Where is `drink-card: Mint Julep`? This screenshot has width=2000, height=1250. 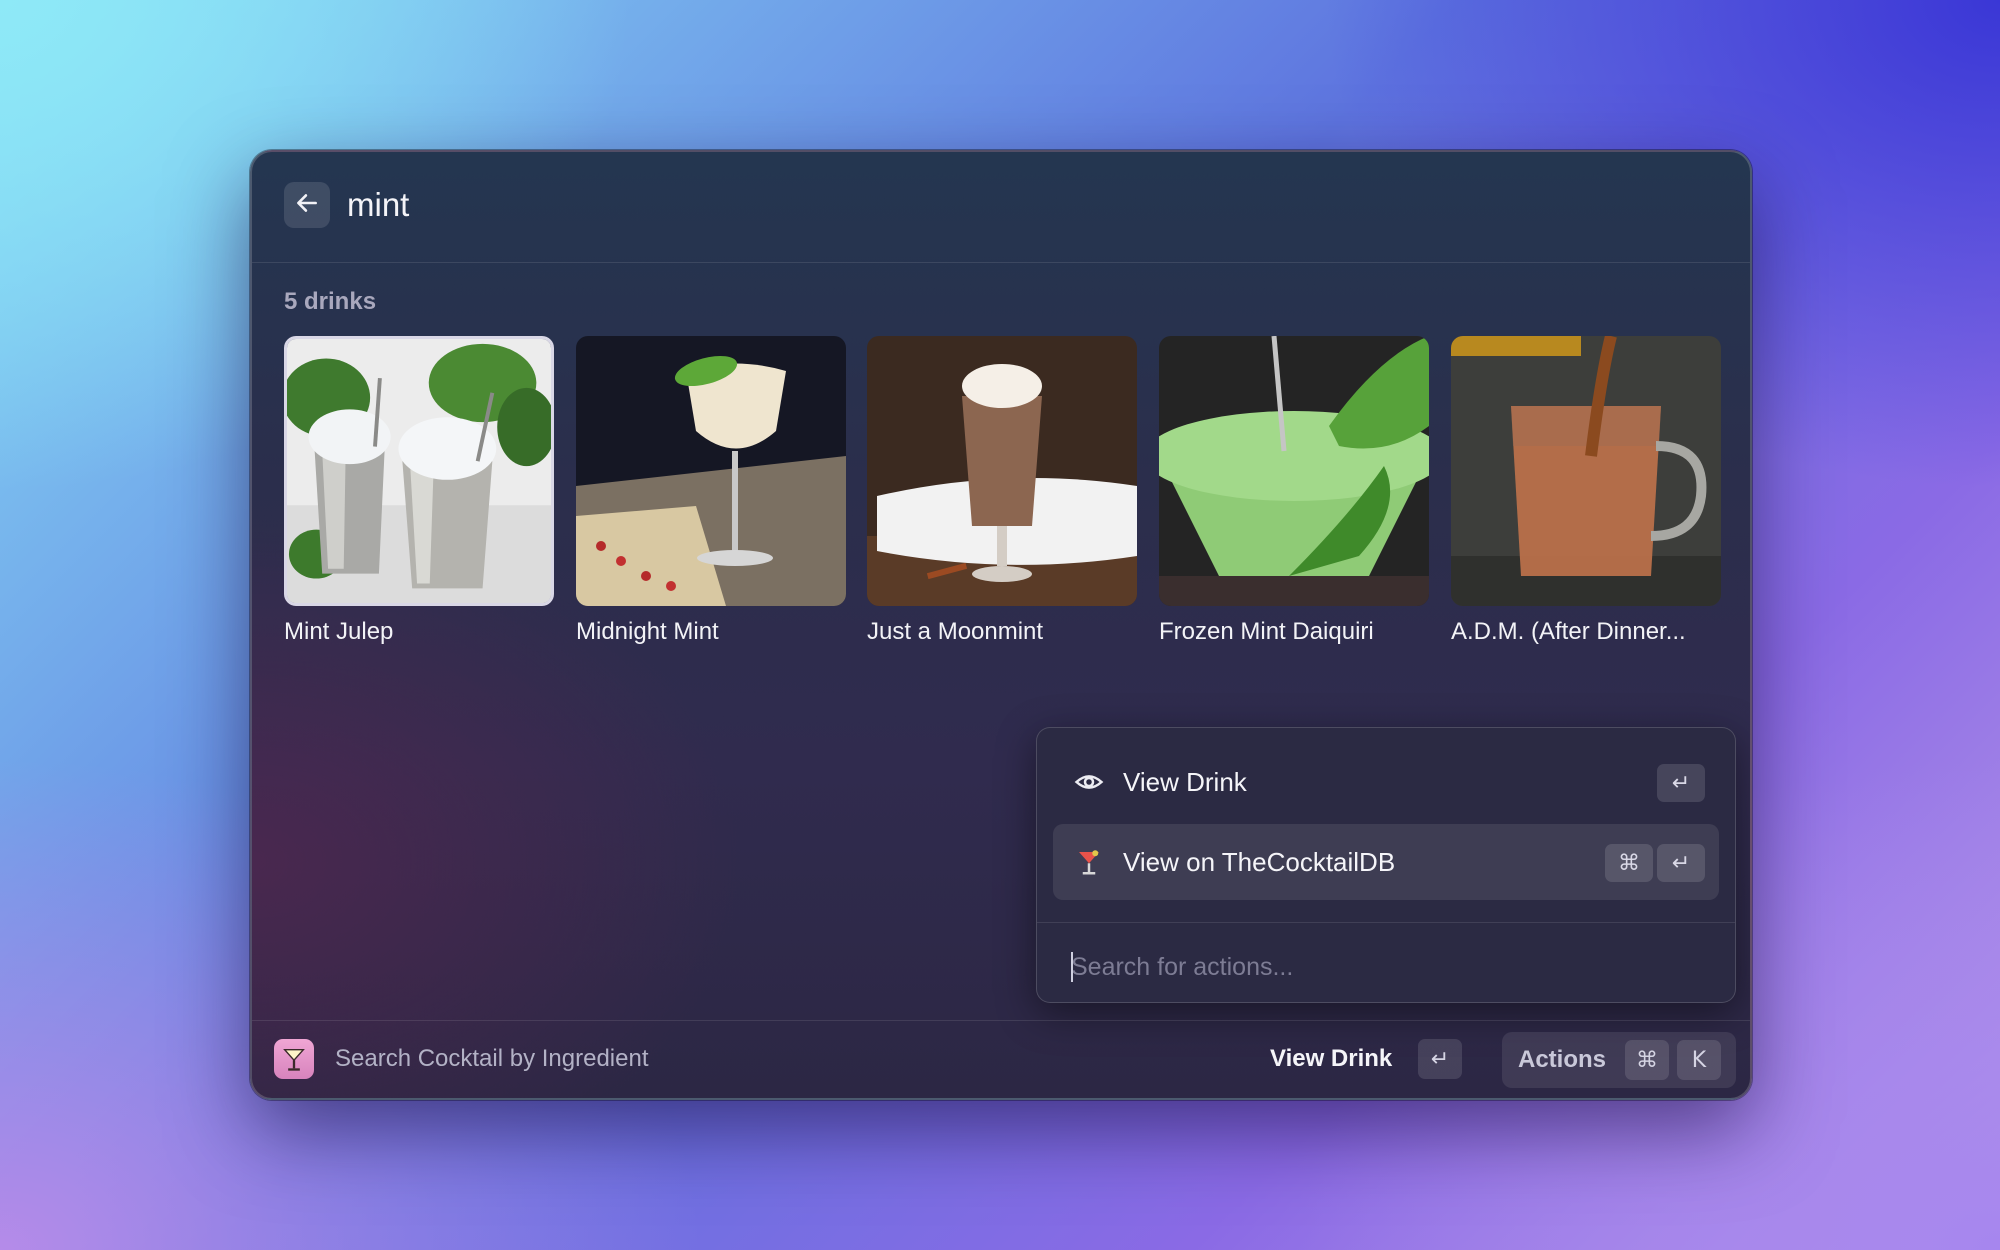
drink-card: Mint Julep is located at coordinates (419, 491).